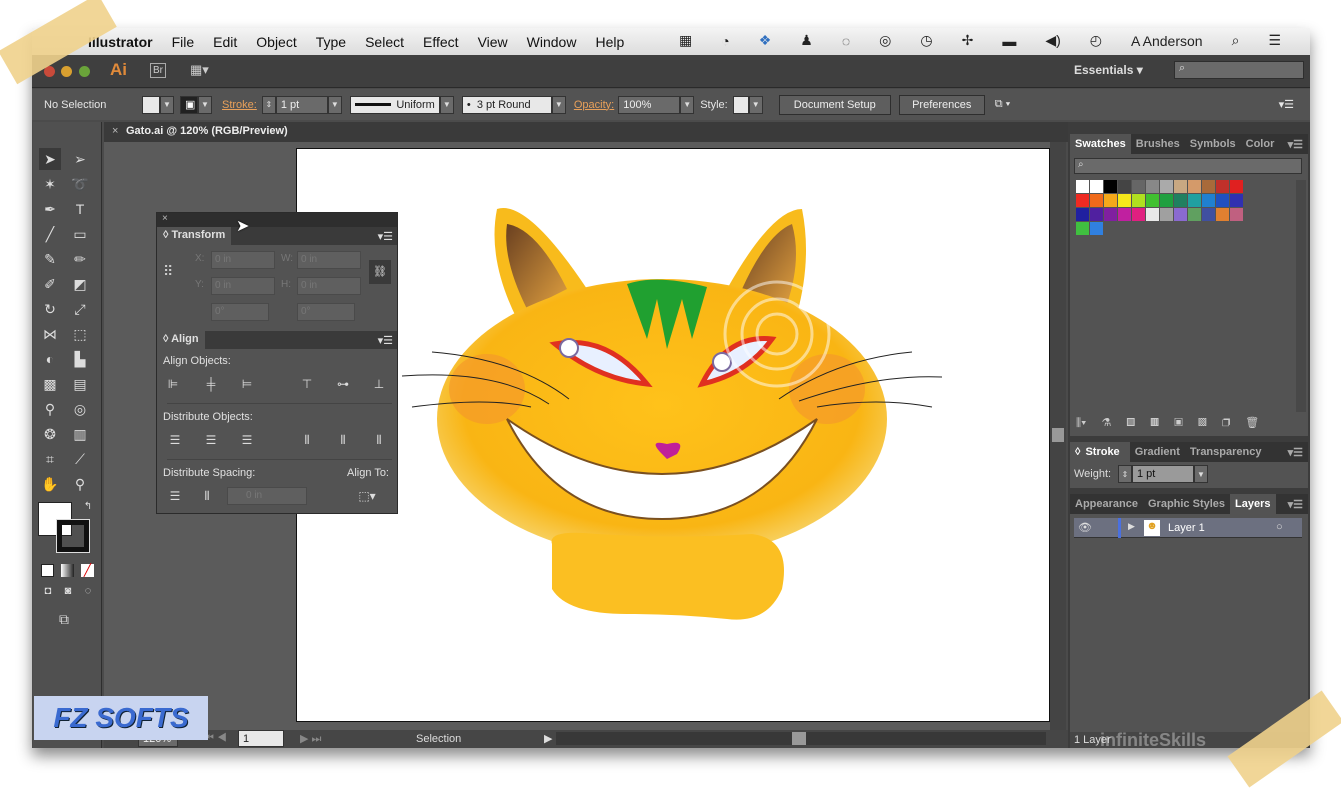 This screenshot has height=788, width=1341. I want to click on shape-builder-tool-icon: ◐, so click(50, 359).